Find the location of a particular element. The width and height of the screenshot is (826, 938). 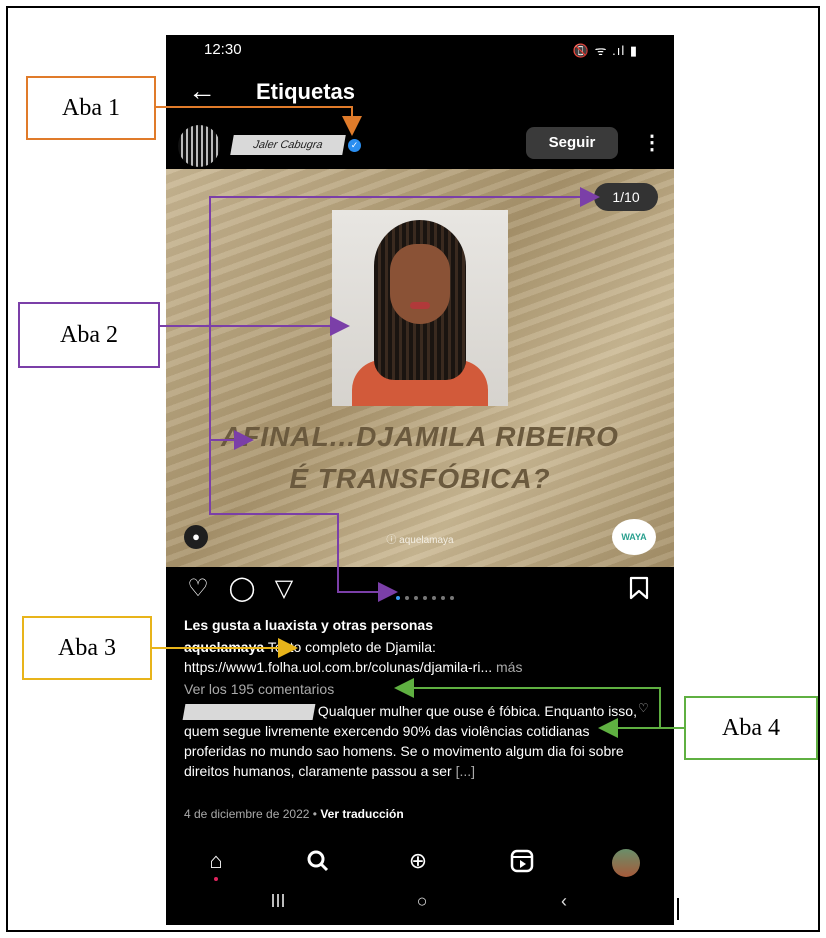

annotation-aba4: Aba 4 is located at coordinates (751, 728).